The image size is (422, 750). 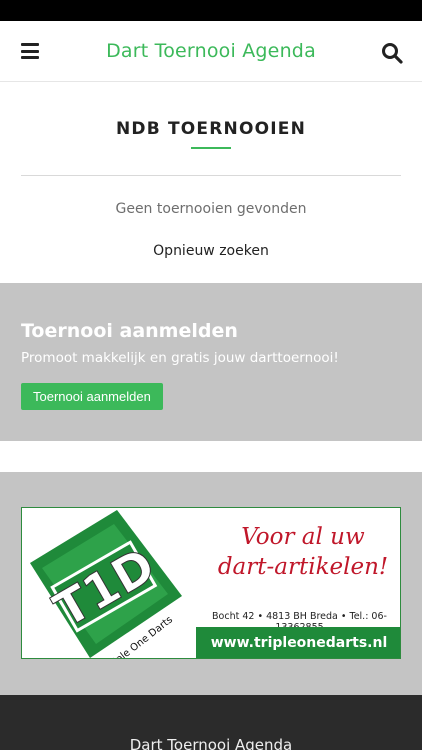 What do you see at coordinates (106, 584) in the screenshot?
I see `triple-one-darts-logo: T1D Triple One Darts` at bounding box center [106, 584].